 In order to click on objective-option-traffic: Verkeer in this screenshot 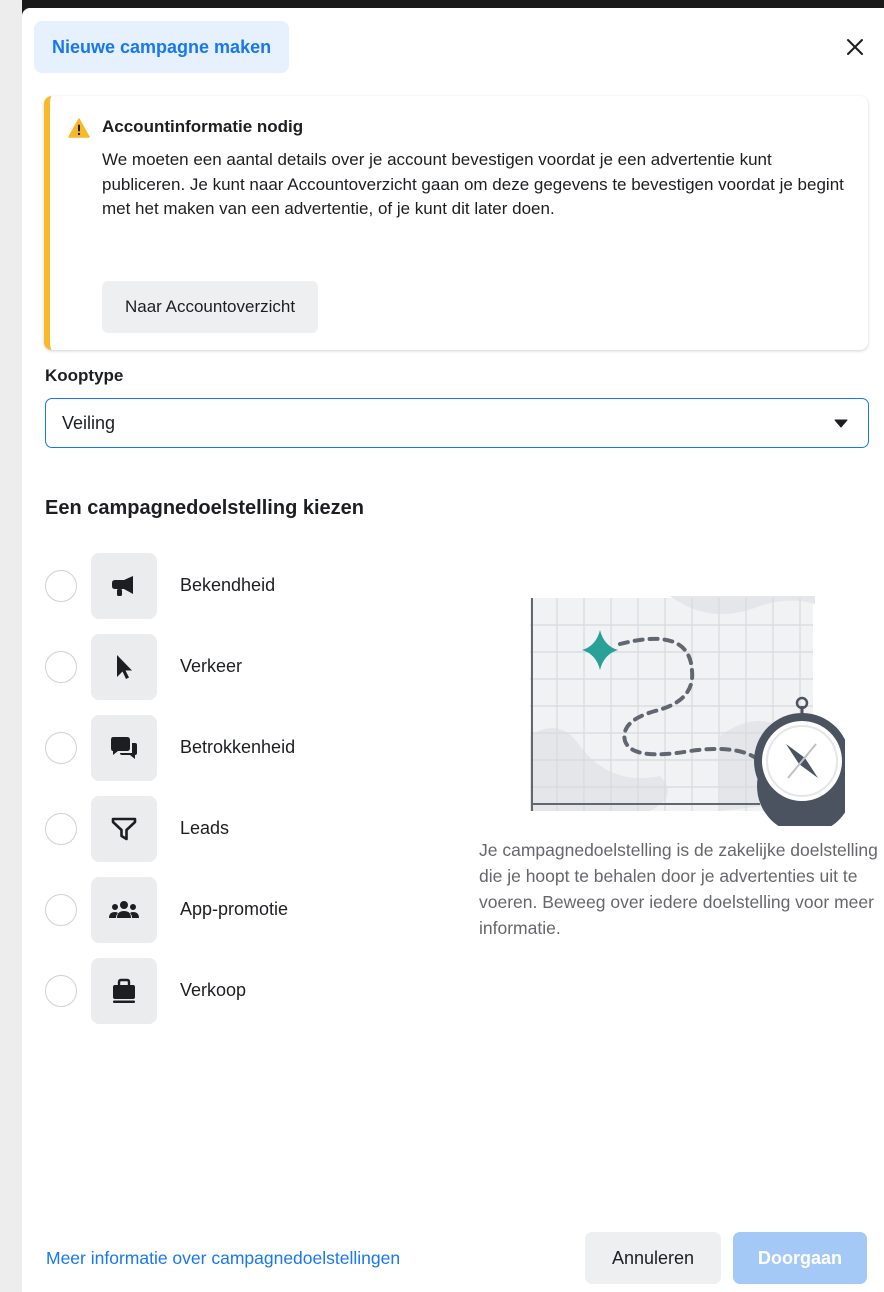, I will do `click(245, 667)`.